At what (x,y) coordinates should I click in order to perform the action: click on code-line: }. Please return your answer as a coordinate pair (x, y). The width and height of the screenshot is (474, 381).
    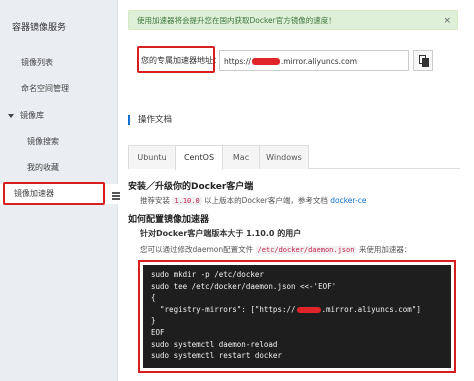
    Looking at the image, I should click on (153, 321).